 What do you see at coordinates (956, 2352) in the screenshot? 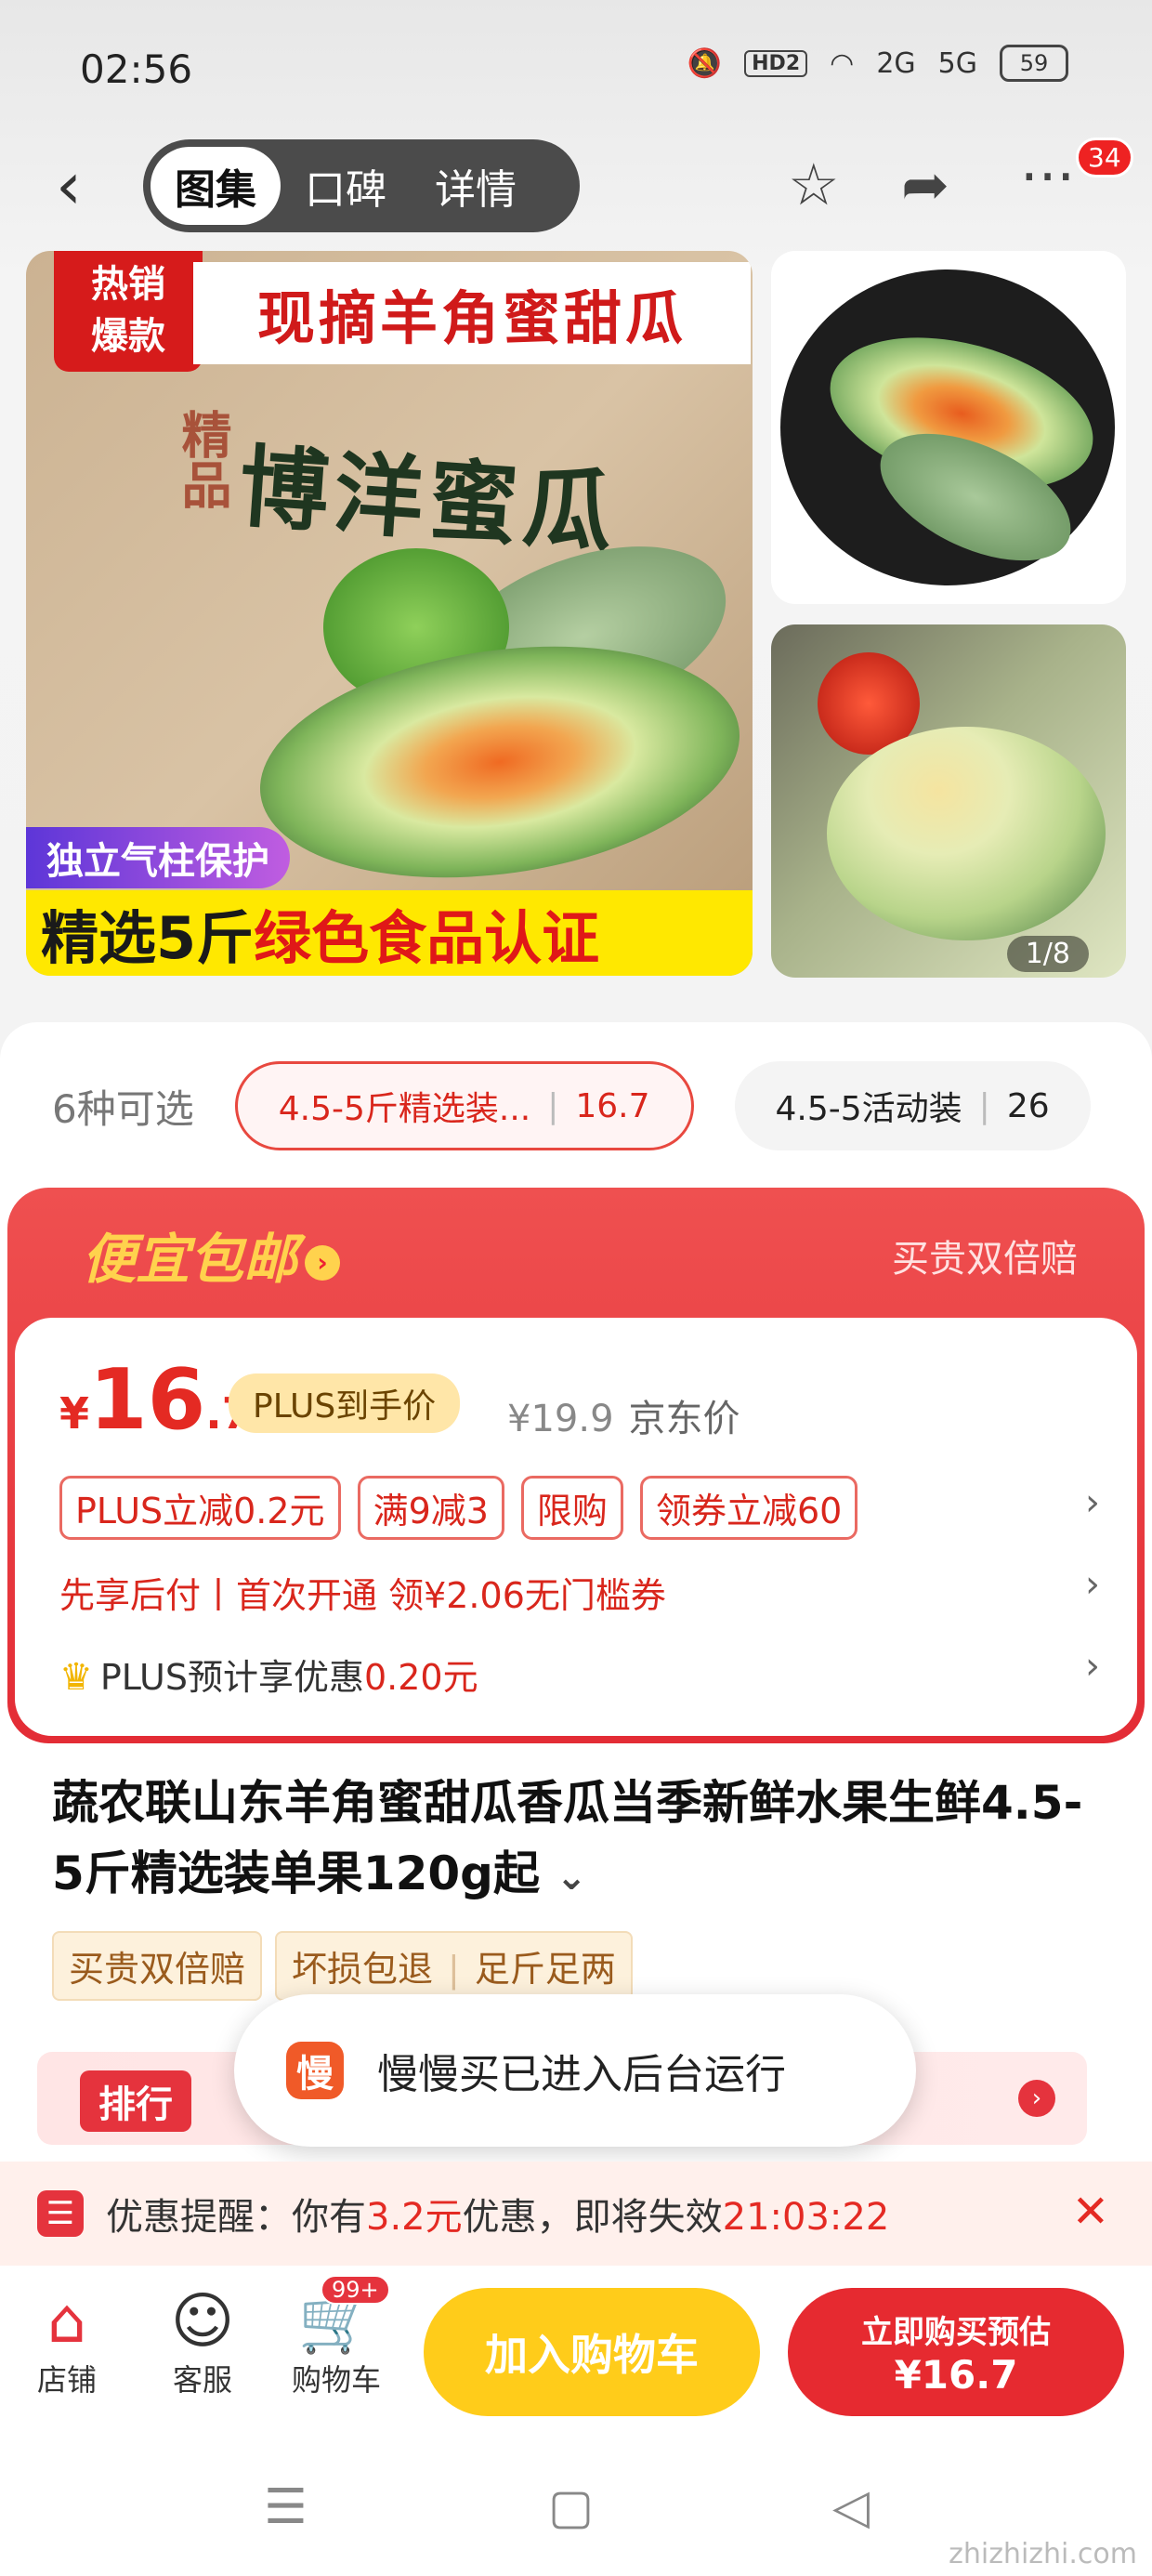
I see `buy-now-button: 立即购买预估 ¥16.7` at bounding box center [956, 2352].